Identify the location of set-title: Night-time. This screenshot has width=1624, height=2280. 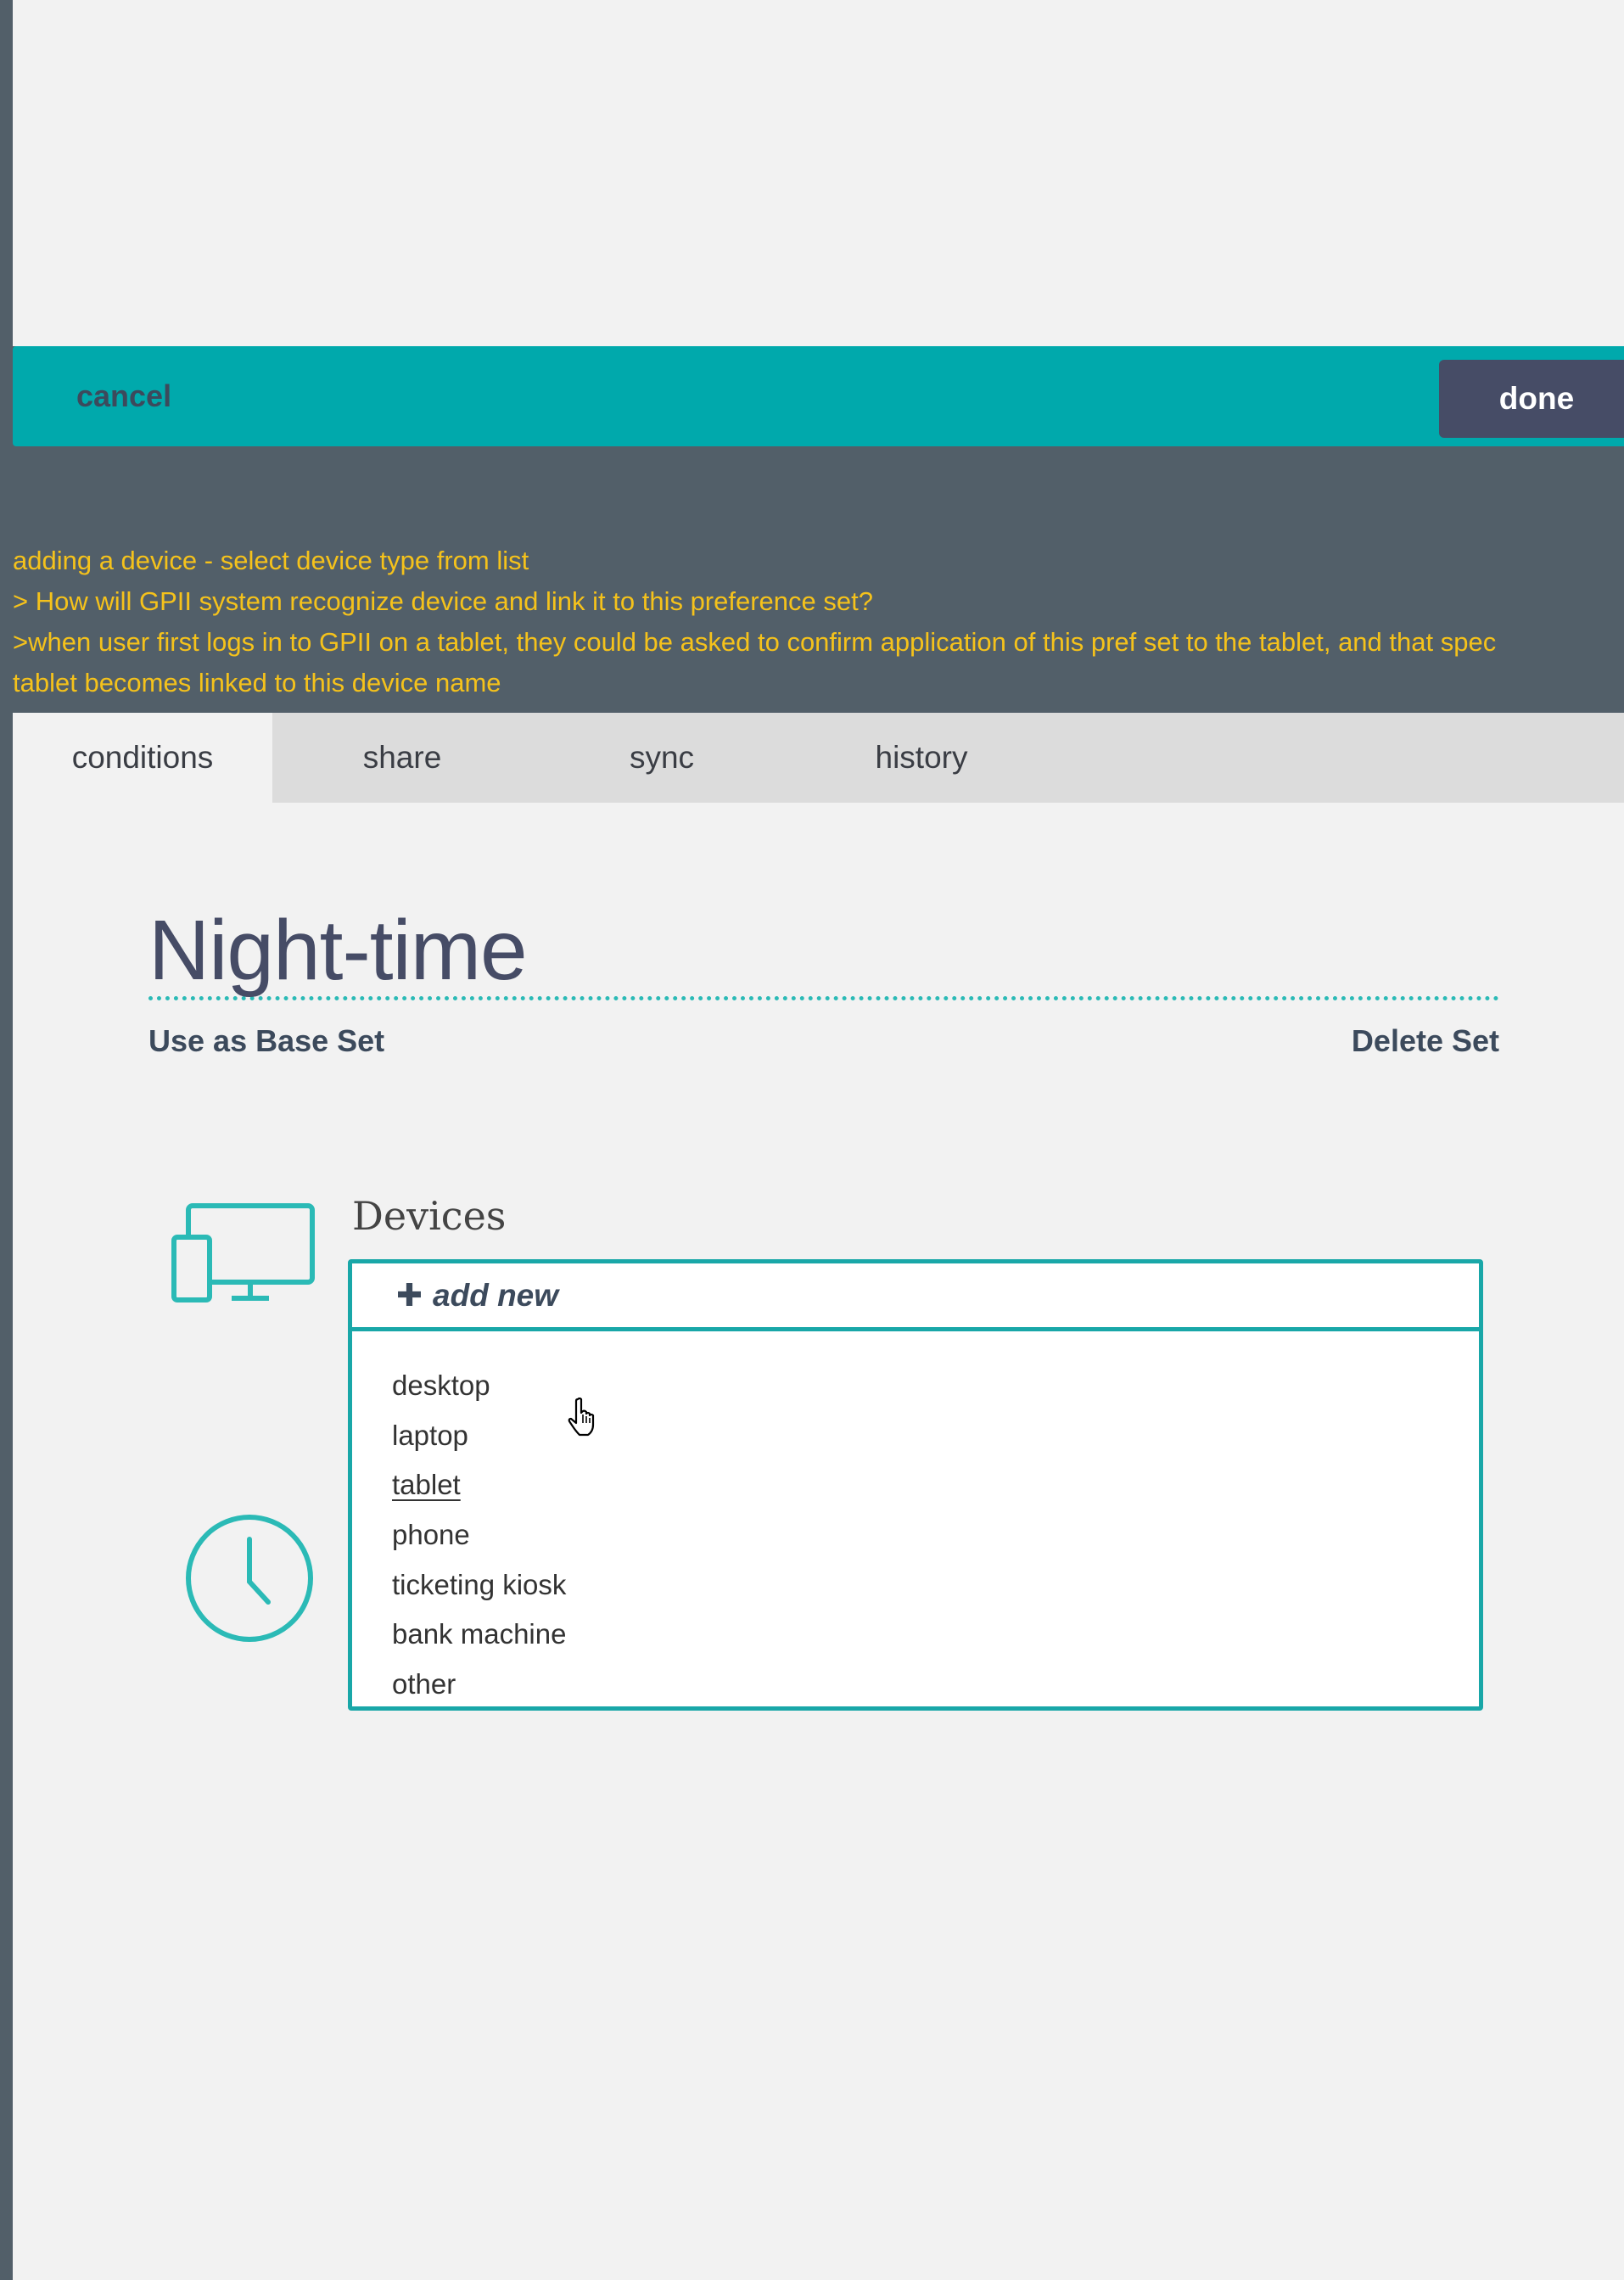
(823, 953).